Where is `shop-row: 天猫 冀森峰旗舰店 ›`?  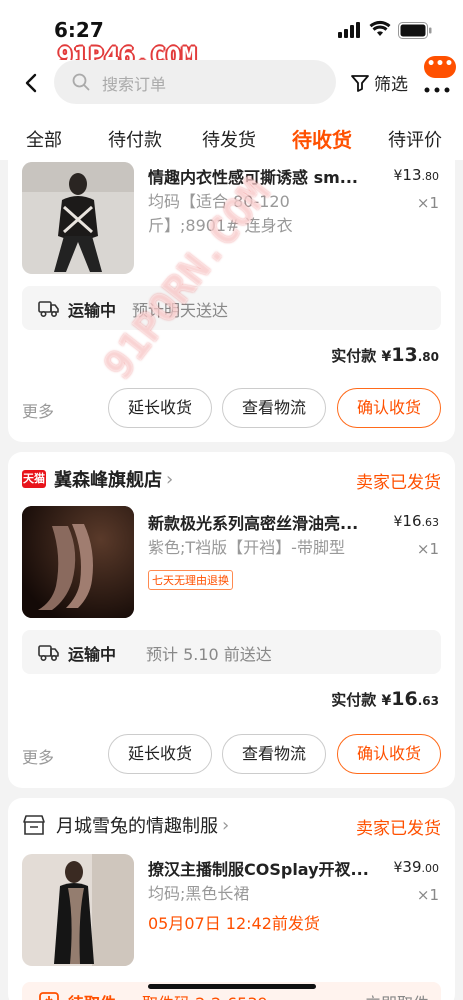
shop-row: 天猫 冀森峰旗舰店 › is located at coordinates (97, 479).